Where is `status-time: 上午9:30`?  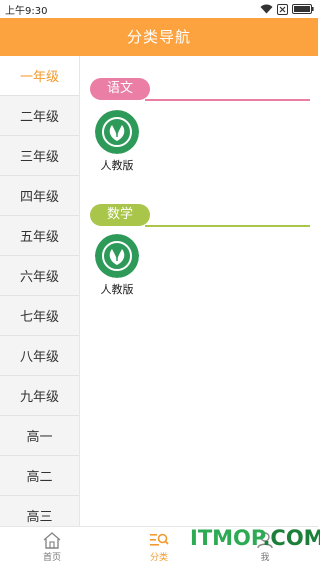
status-time: 上午9:30 is located at coordinates (26, 11).